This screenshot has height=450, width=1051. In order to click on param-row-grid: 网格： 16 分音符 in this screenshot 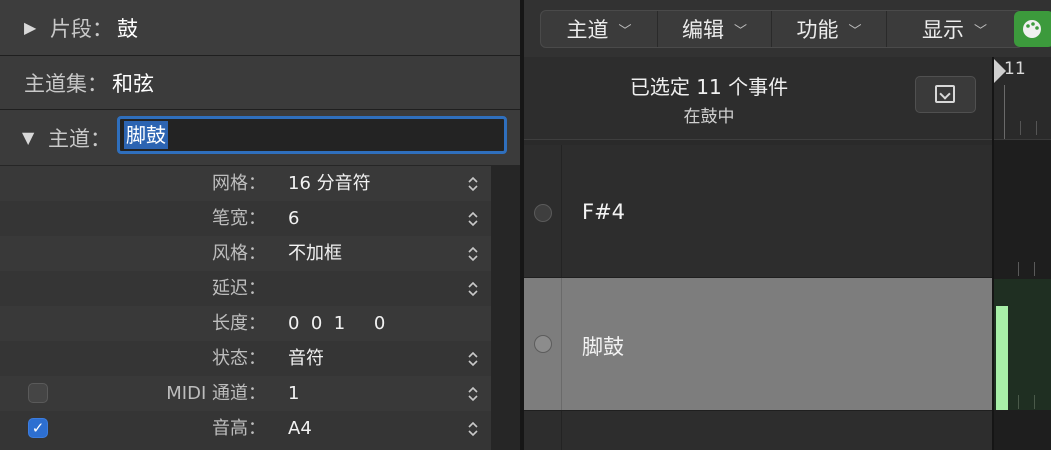, I will do `click(245, 183)`.